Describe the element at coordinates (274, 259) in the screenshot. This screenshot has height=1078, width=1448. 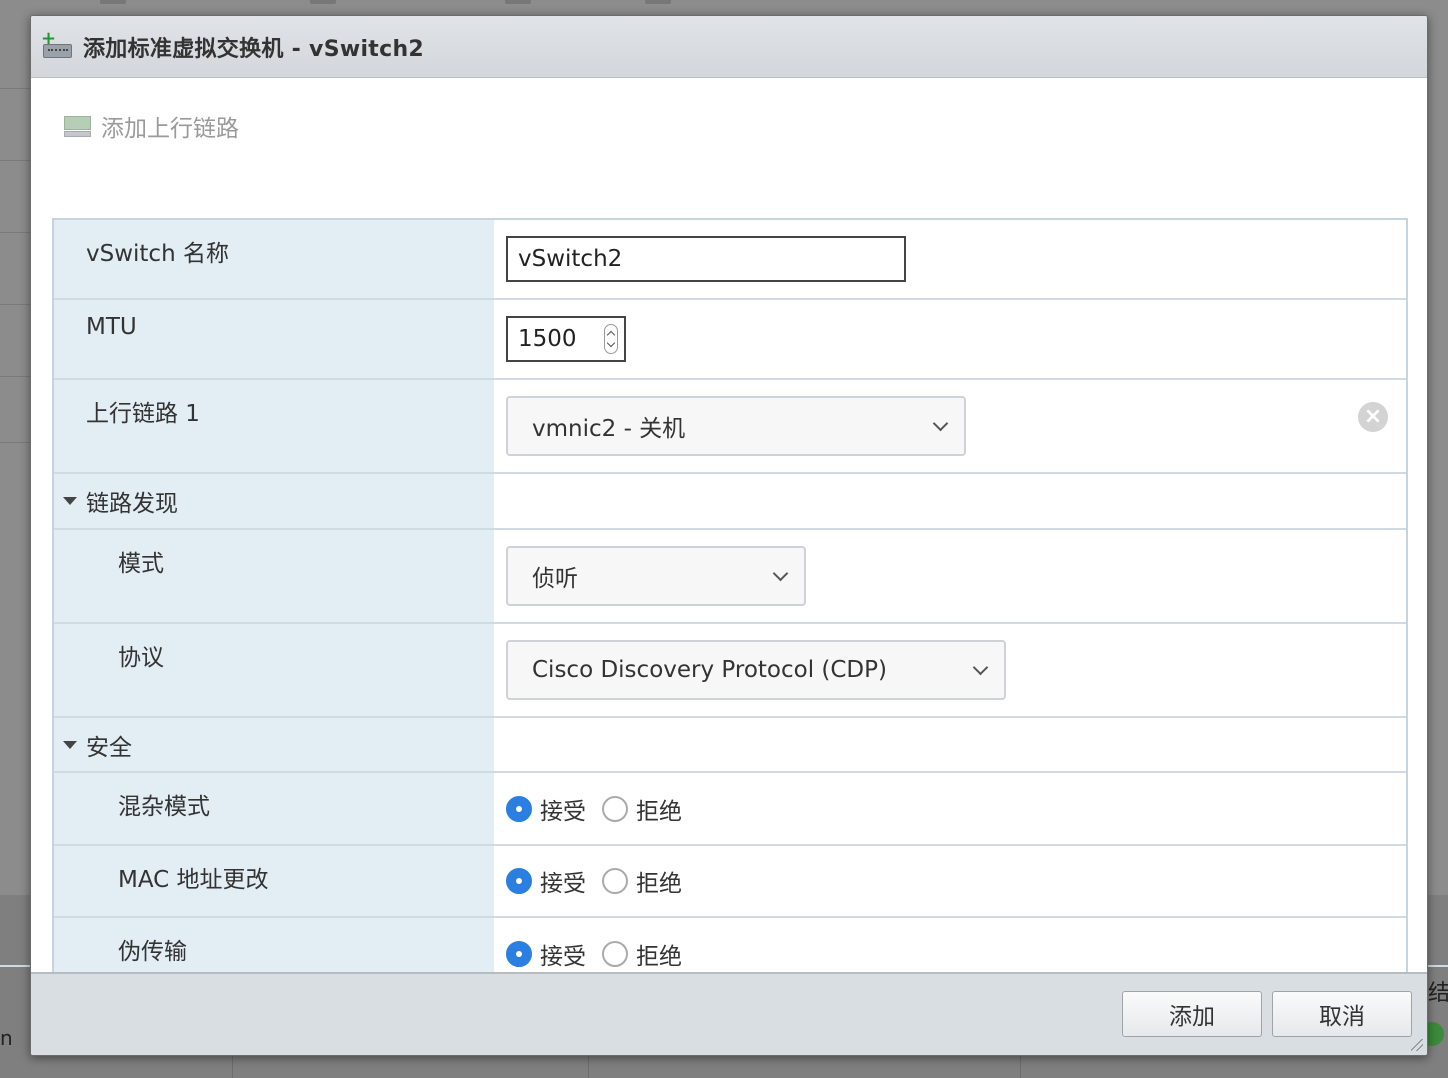
I see `vswitch-name-label: vSwitch 名称` at that location.